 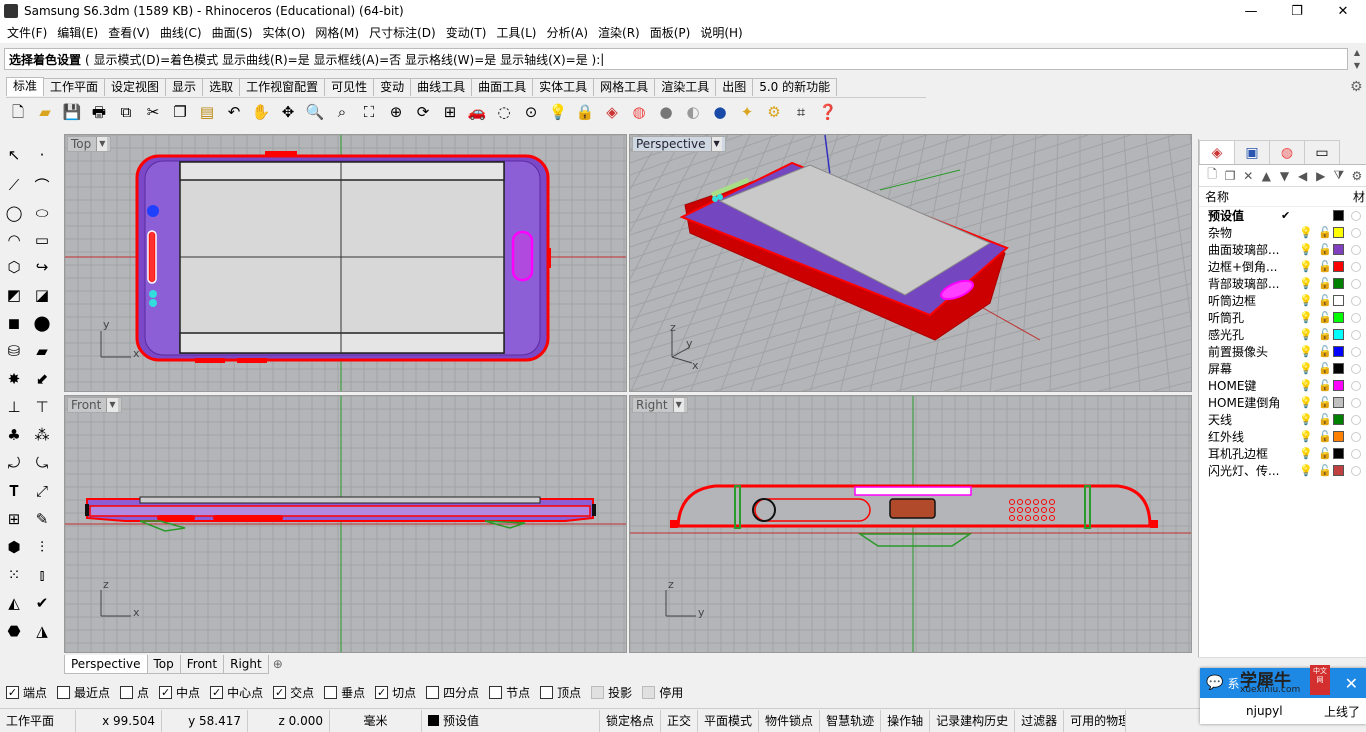 I want to click on grid-lines-icon: ⫶, so click(x=42, y=547).